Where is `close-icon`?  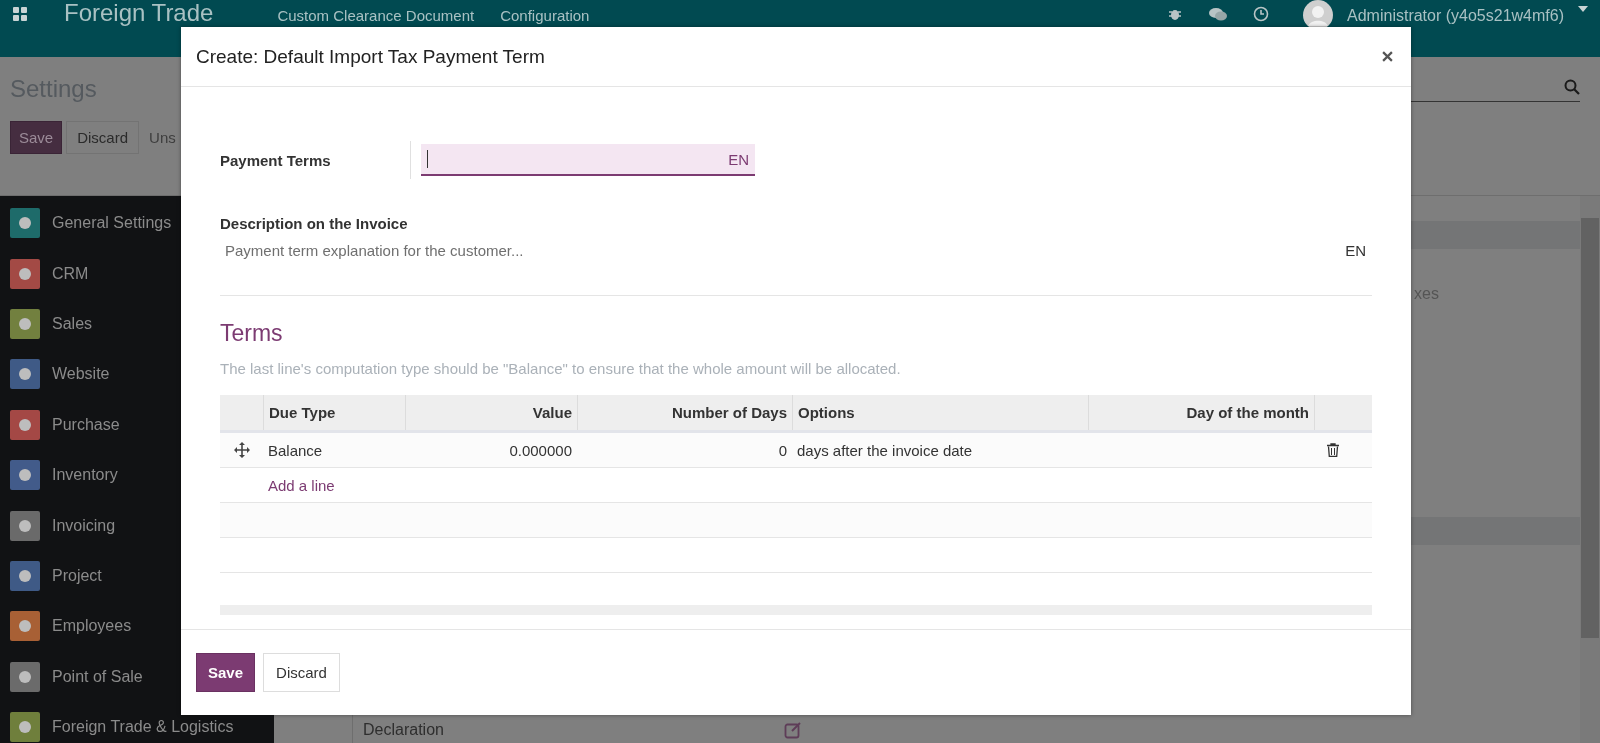 close-icon is located at coordinates (1387, 56).